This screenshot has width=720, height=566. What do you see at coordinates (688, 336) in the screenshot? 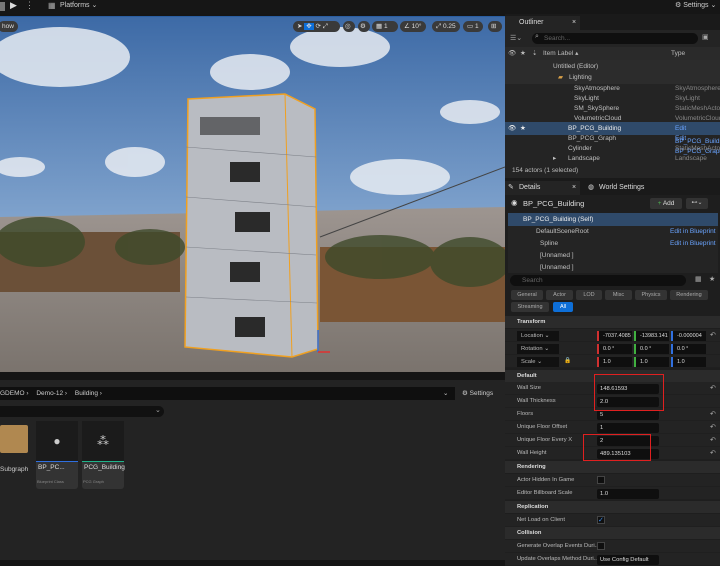
I see `location-z-input: -0.000004` at bounding box center [688, 336].